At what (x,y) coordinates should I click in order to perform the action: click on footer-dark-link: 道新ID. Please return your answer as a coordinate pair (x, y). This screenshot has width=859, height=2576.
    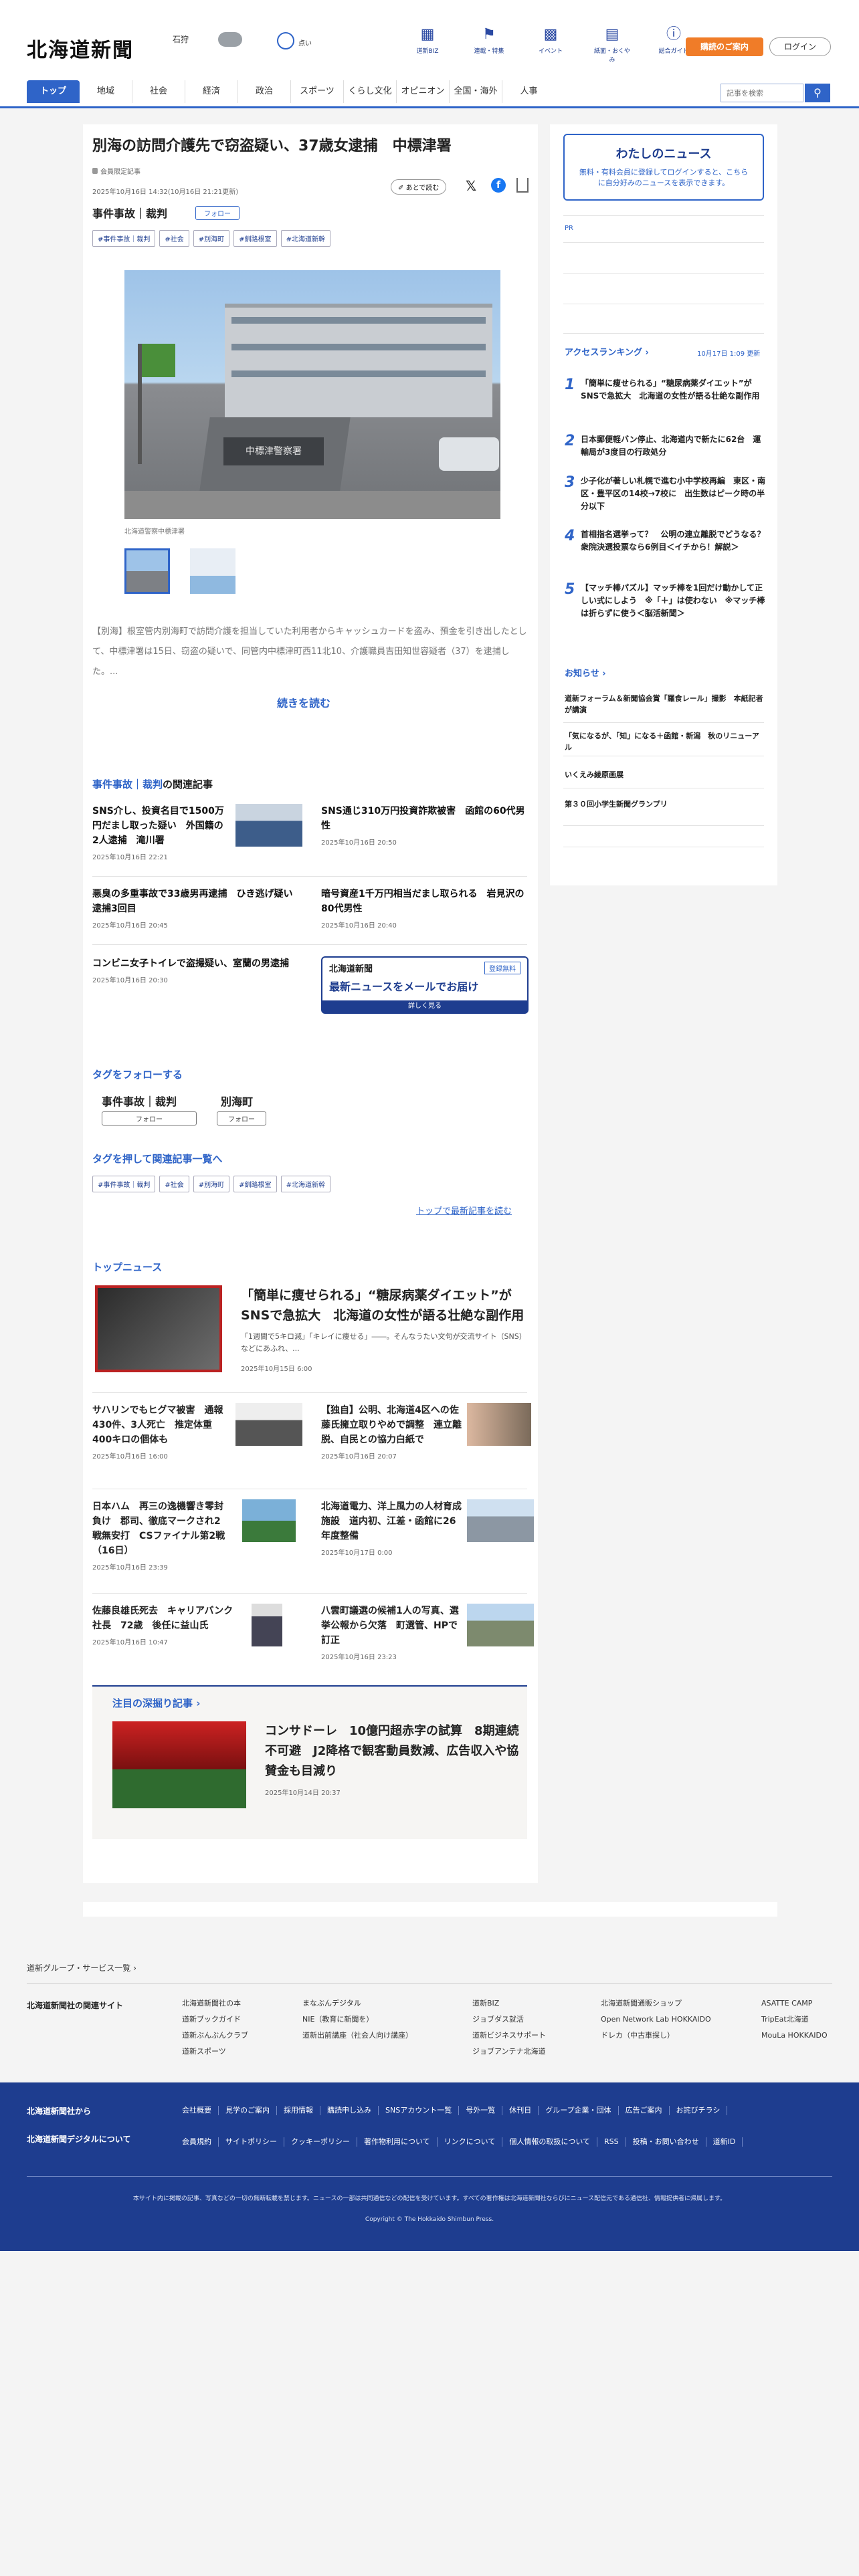
    Looking at the image, I should click on (728, 2142).